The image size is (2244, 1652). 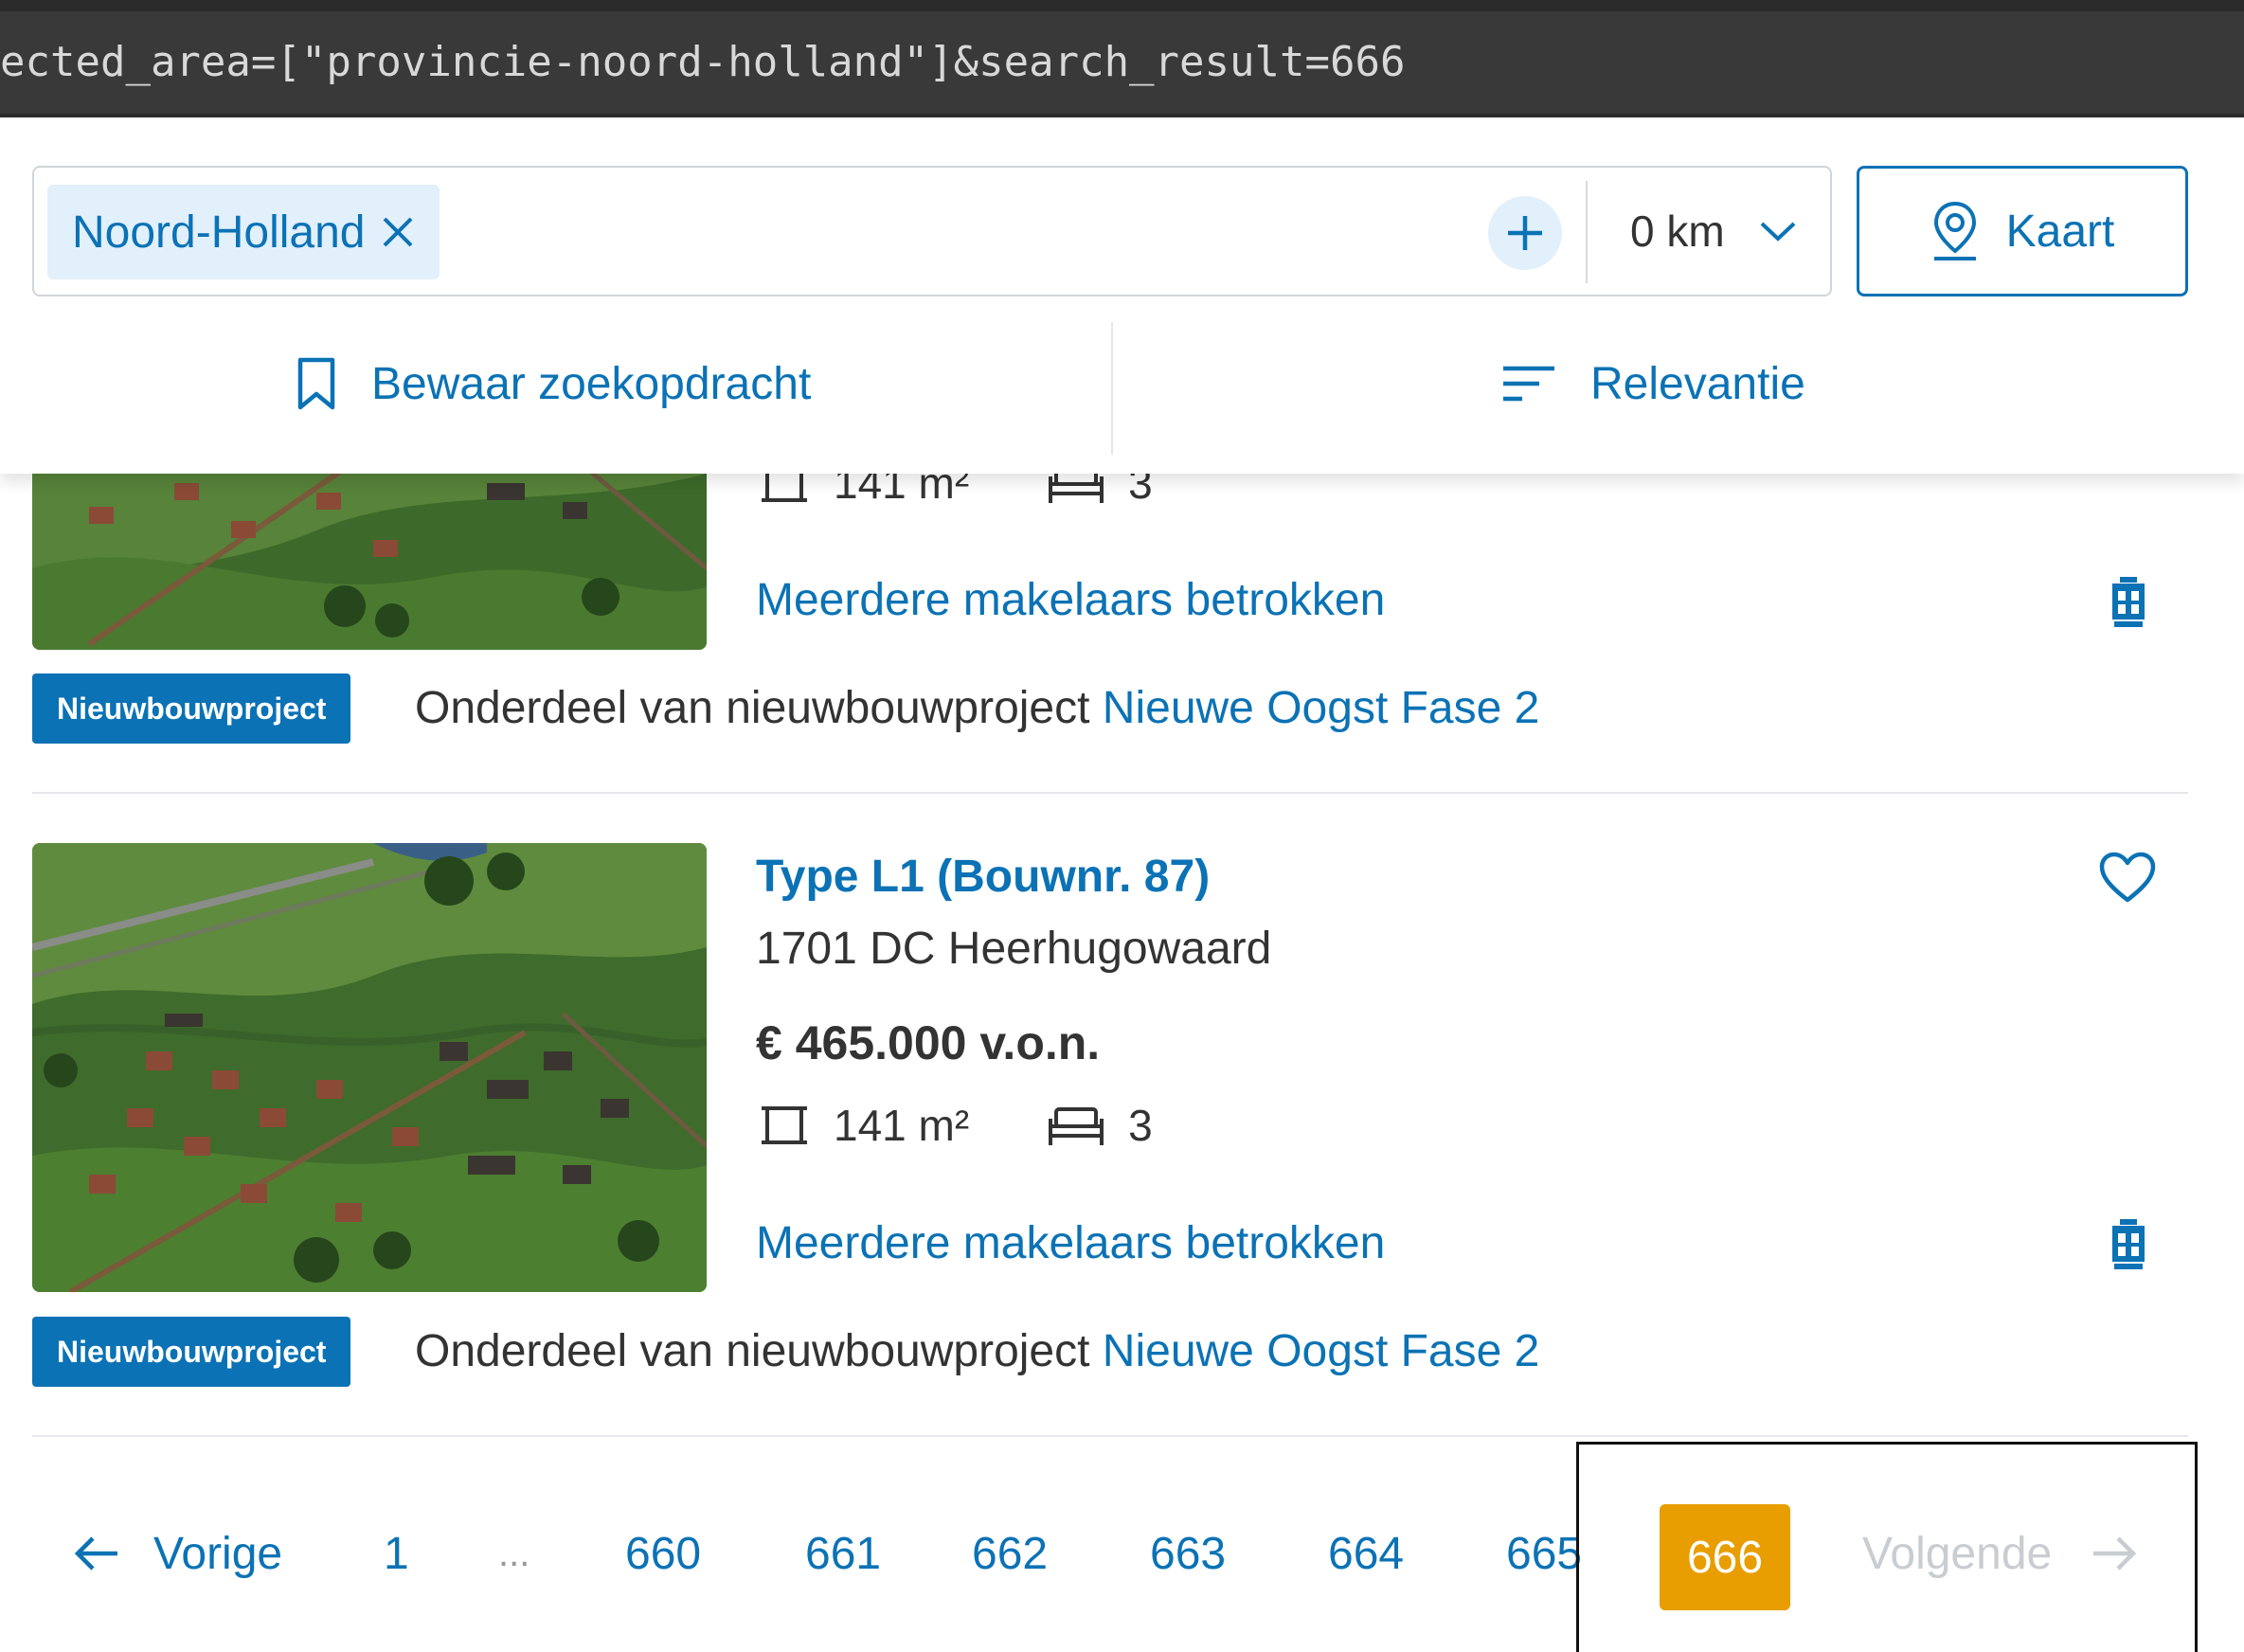 I want to click on map-button: Kaart, so click(x=2022, y=231).